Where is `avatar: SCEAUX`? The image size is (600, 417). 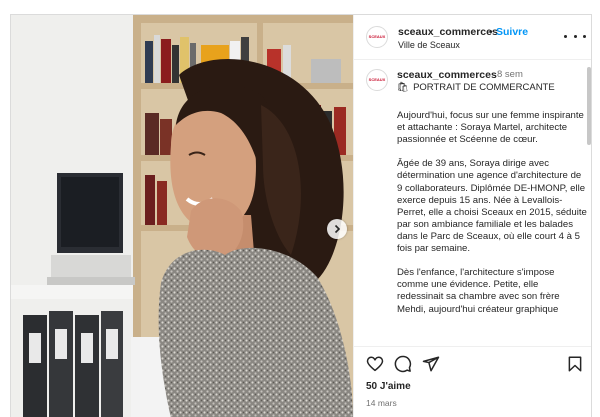
avatar: SCEAUX is located at coordinates (377, 37).